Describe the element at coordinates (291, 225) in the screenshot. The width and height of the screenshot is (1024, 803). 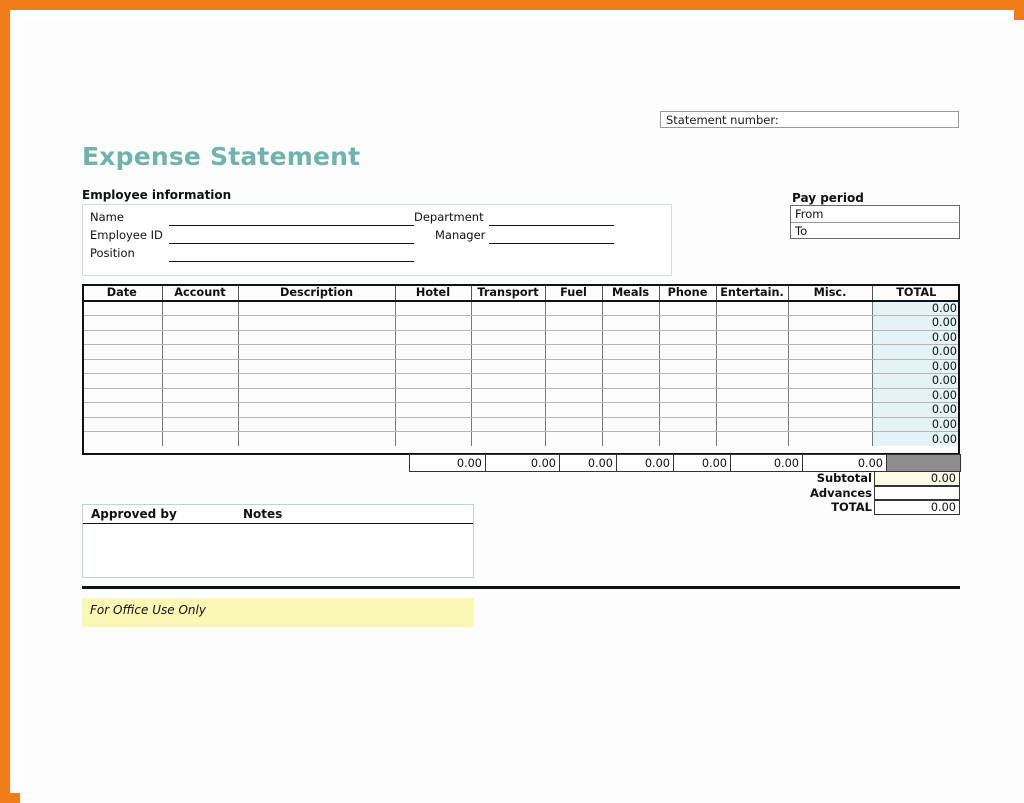
I see `input-name` at that location.